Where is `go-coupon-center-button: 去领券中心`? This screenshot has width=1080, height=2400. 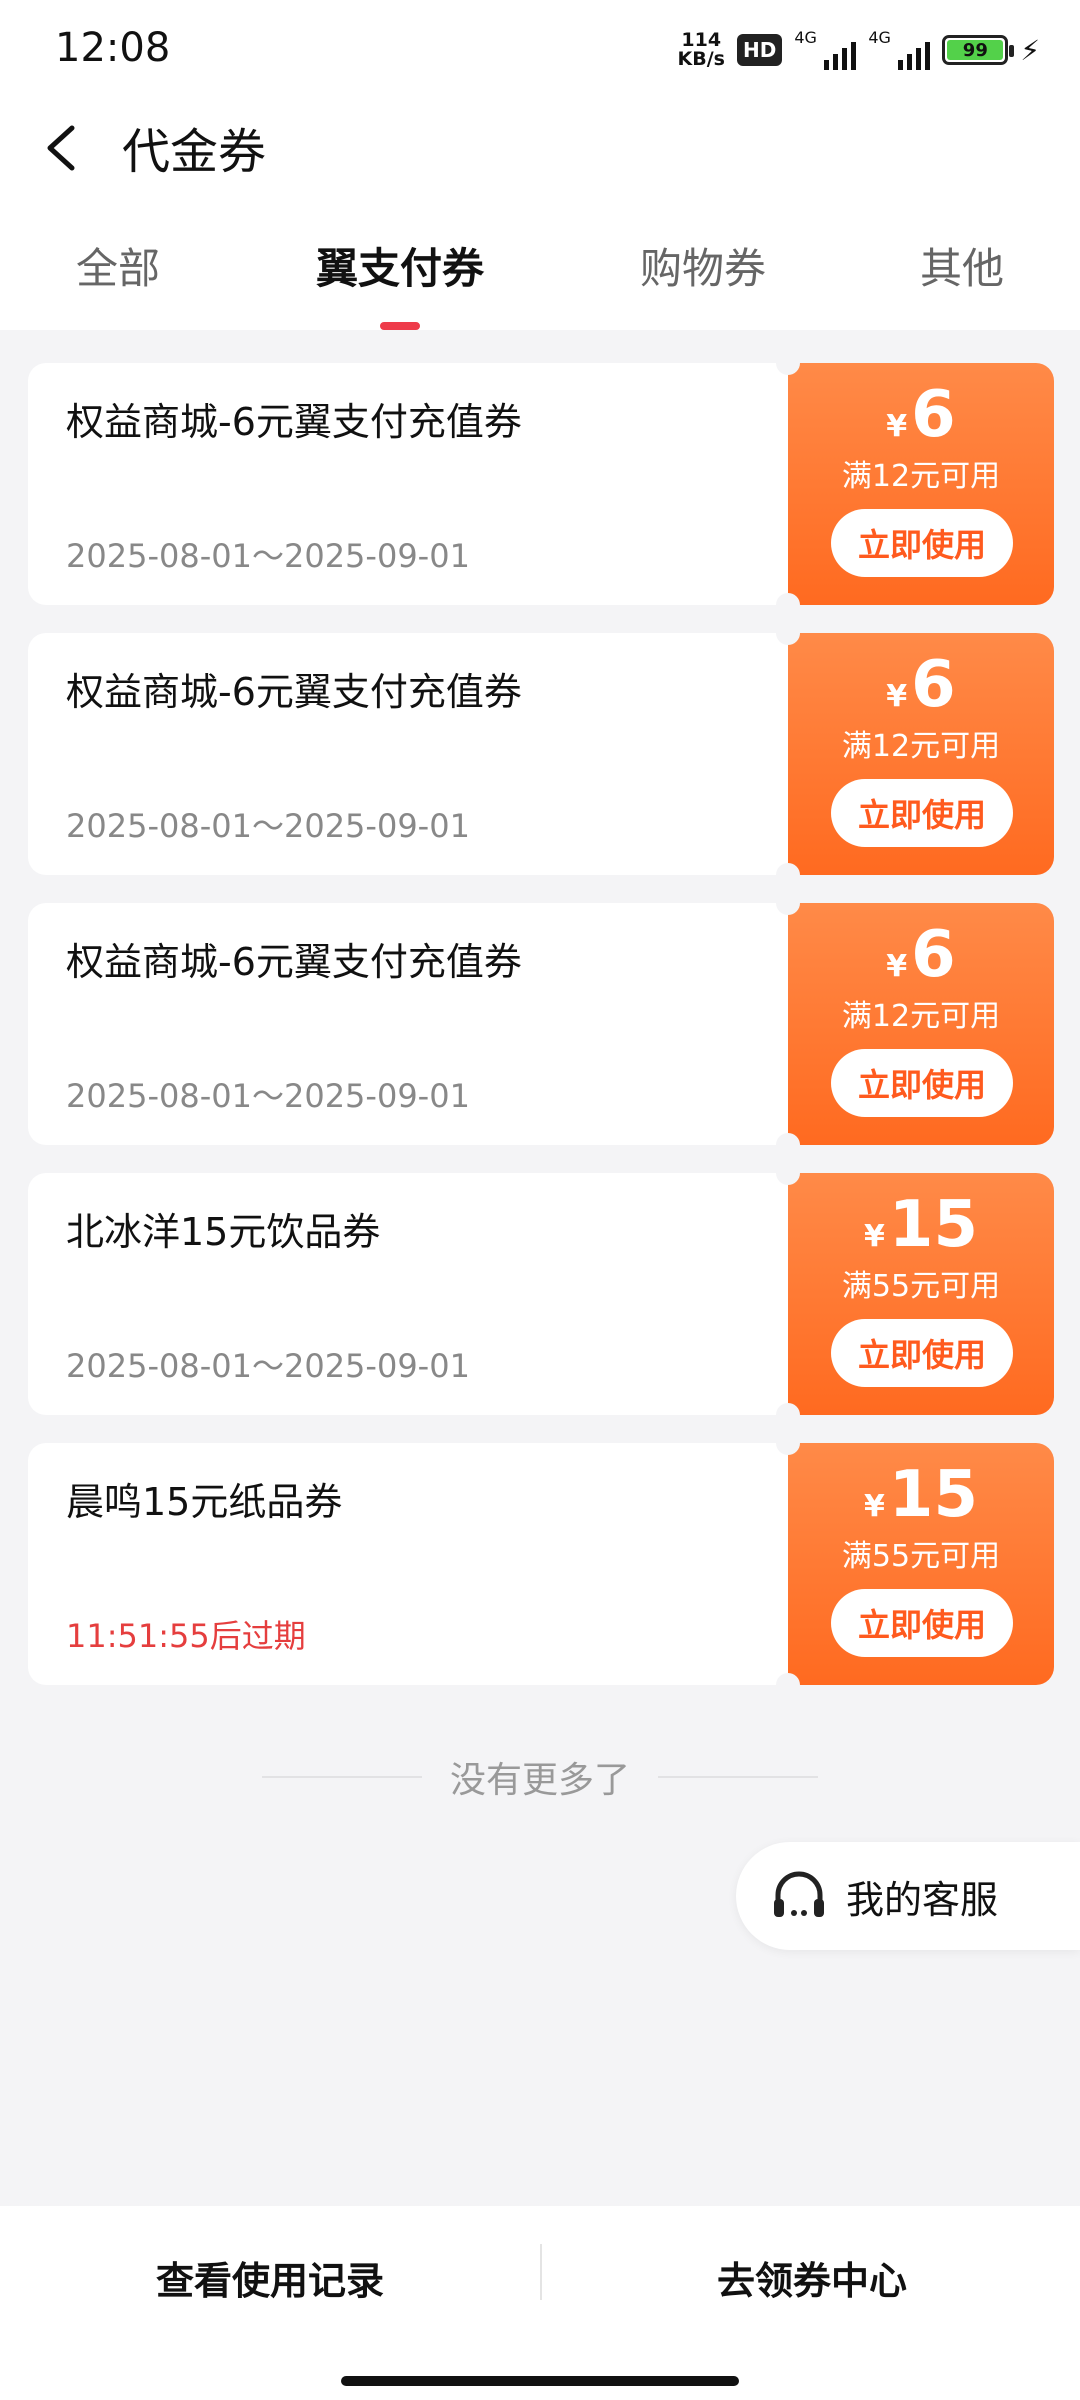
go-coupon-center-button: 去领券中心 is located at coordinates (812, 2277).